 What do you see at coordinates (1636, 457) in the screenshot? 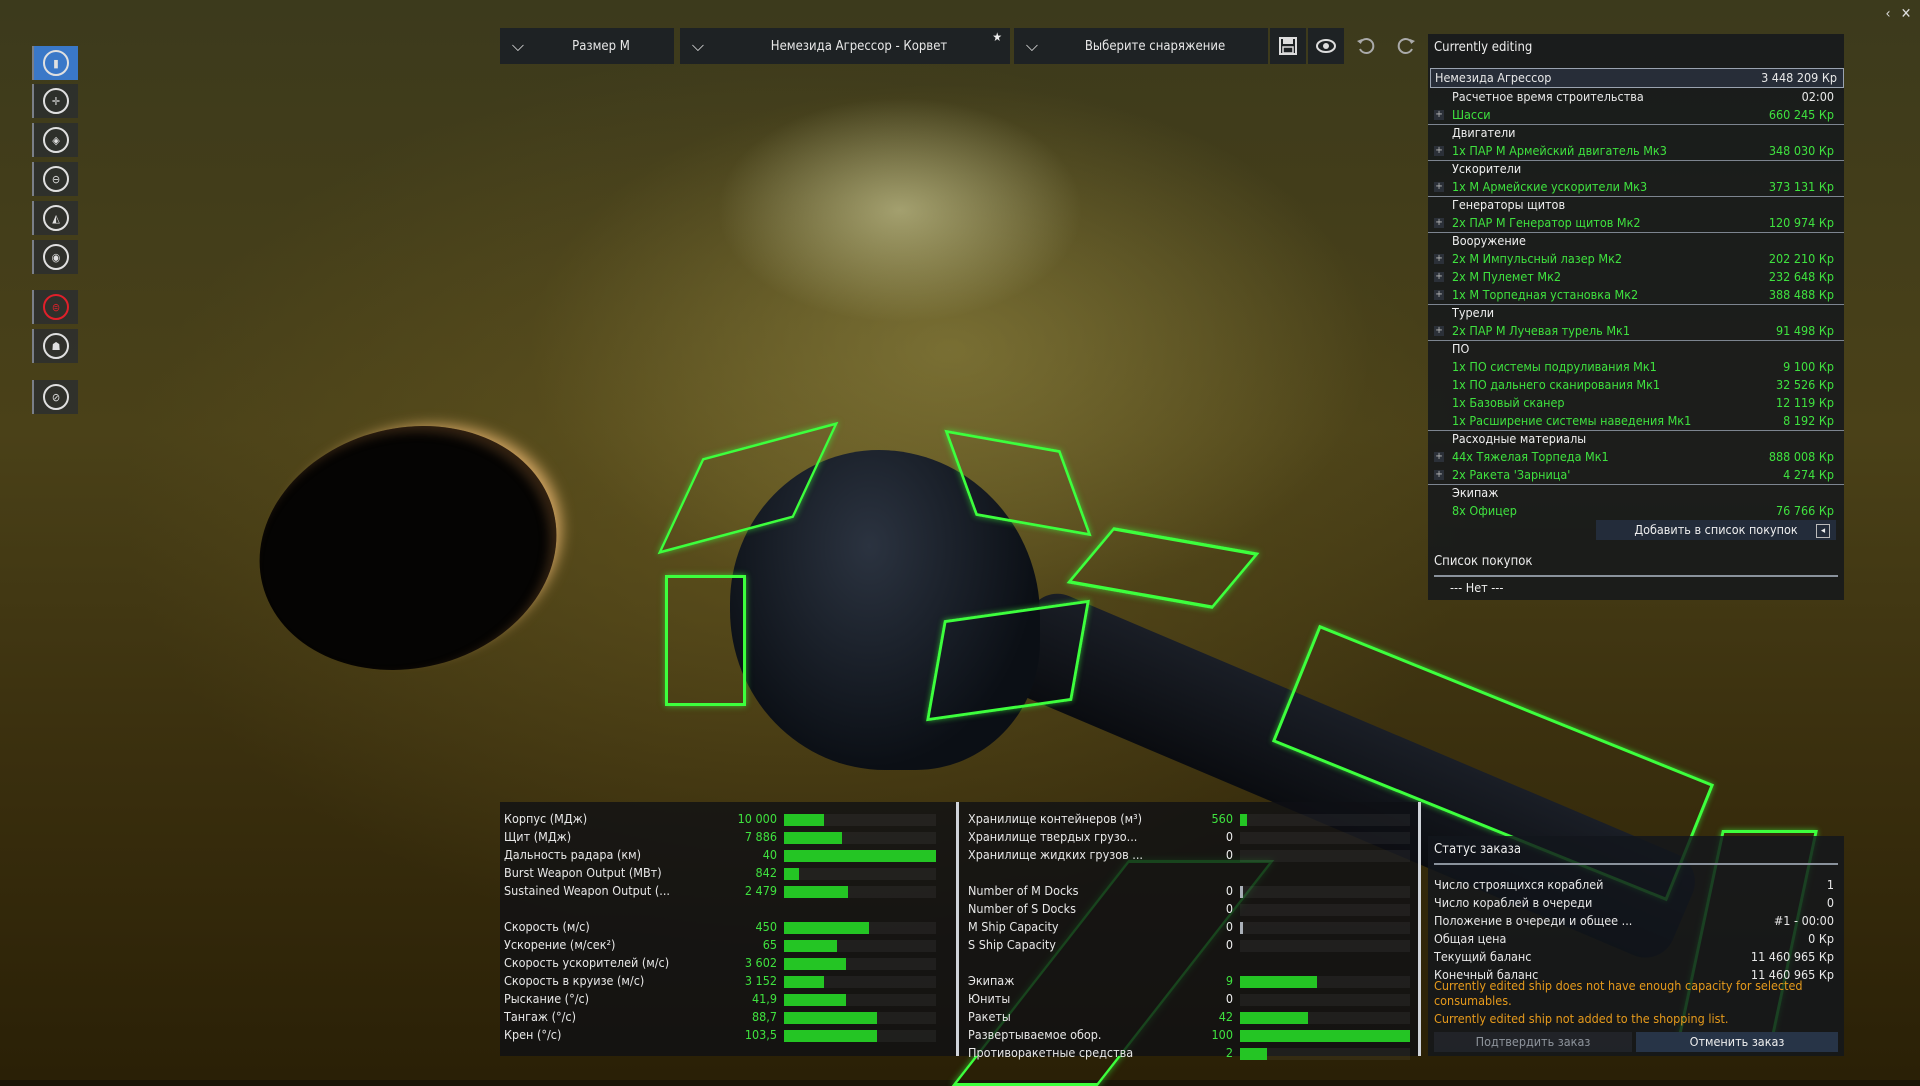
I see `equipment-row: +44x Тяжелая Торпеда Мк1 888 008 Кр` at bounding box center [1636, 457].